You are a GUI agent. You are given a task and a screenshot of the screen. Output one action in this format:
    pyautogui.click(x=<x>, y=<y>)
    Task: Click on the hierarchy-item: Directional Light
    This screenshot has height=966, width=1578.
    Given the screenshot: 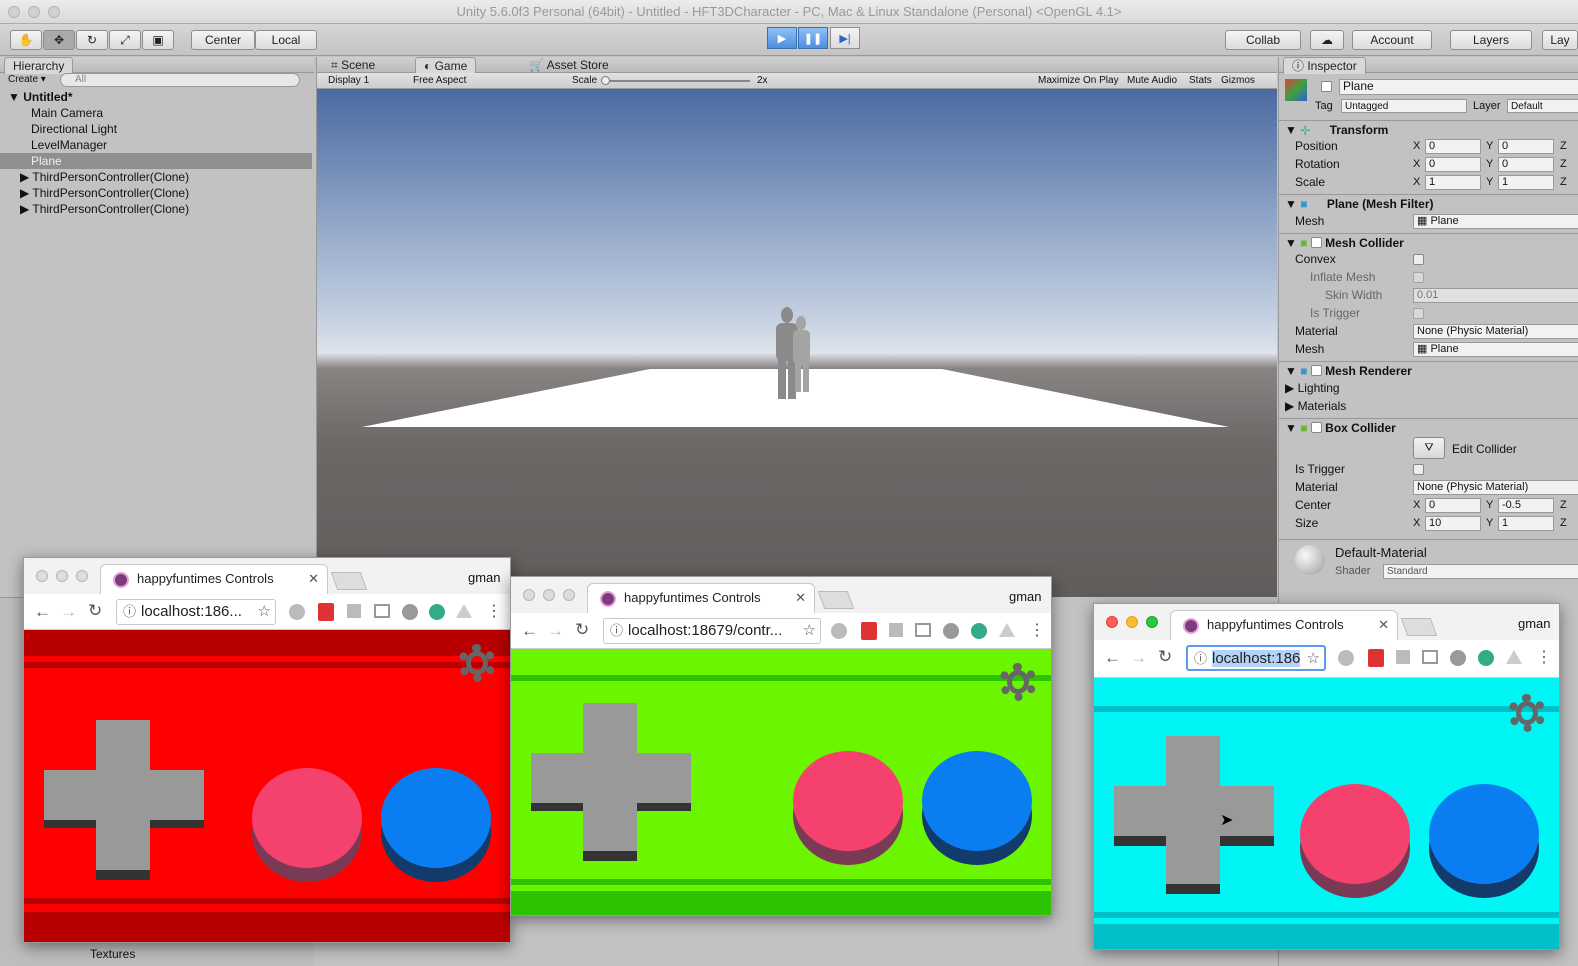 What is the action you would take?
    pyautogui.click(x=74, y=129)
    